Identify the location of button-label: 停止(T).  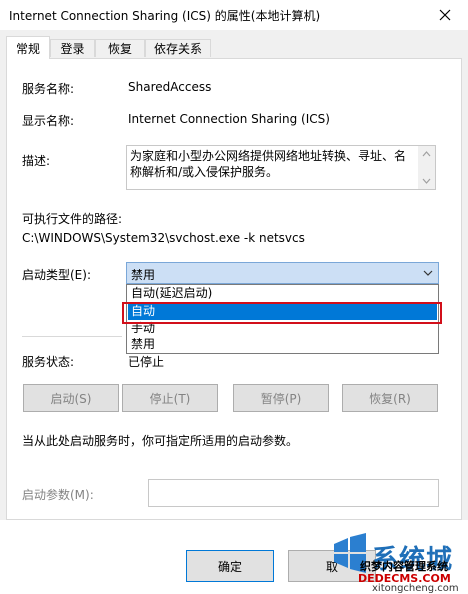
(170, 398).